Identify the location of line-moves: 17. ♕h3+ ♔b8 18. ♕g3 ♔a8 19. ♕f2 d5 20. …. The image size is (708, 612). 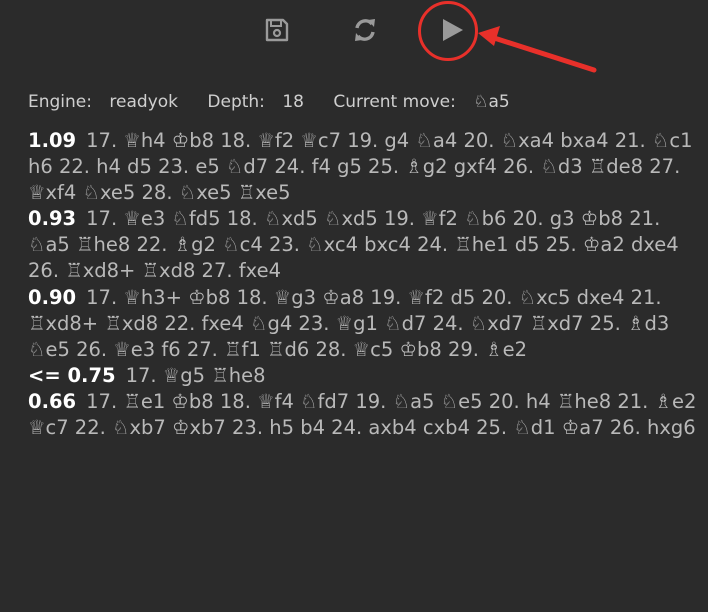
(349, 323).